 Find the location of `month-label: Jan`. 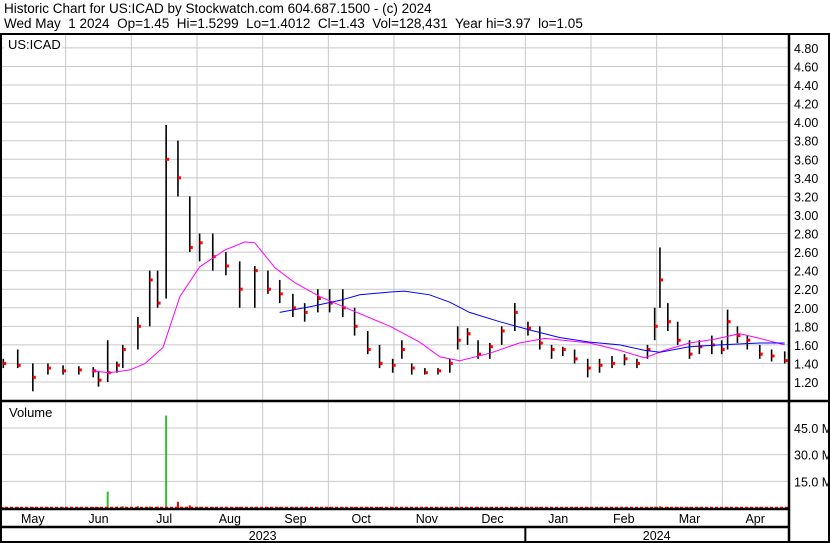

month-label: Jan is located at coordinates (558, 519).